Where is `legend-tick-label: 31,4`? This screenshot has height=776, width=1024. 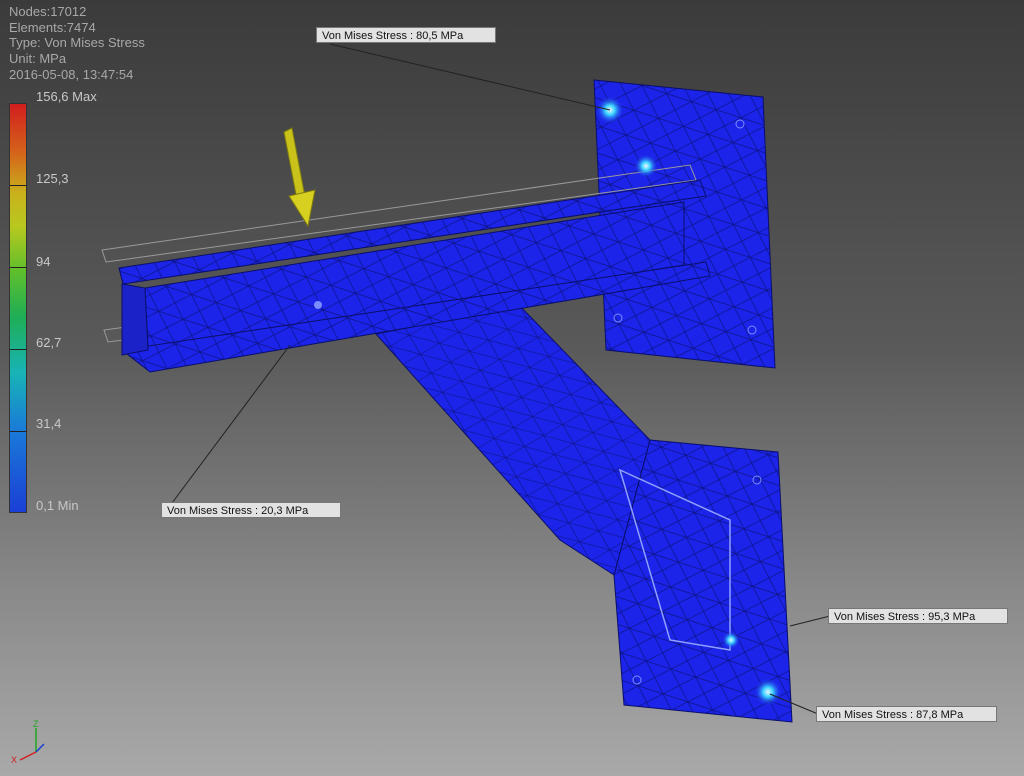 legend-tick-label: 31,4 is located at coordinates (49, 423).